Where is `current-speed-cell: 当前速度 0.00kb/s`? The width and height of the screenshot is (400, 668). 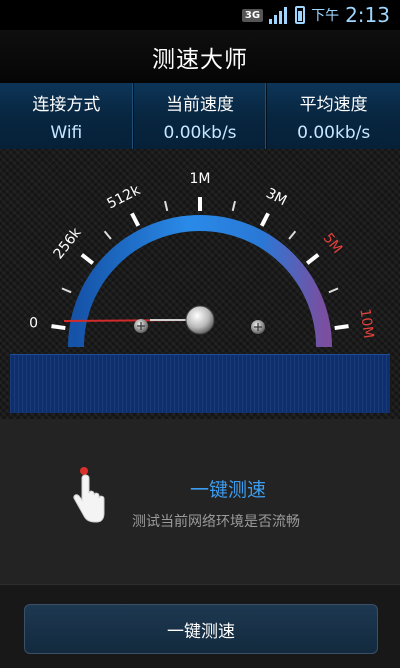
current-speed-cell: 当前速度 0.00kb/s is located at coordinates (201, 116).